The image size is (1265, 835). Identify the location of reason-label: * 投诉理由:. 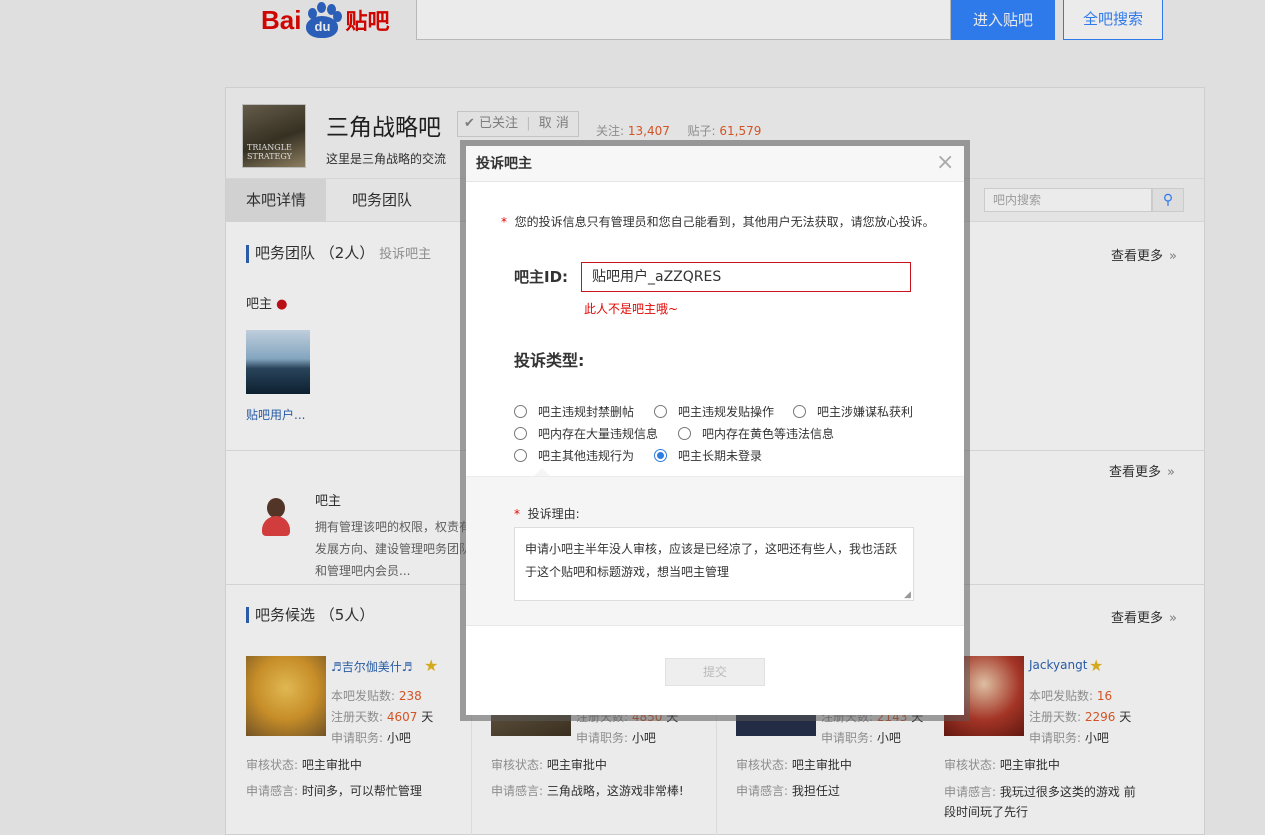
(547, 513).